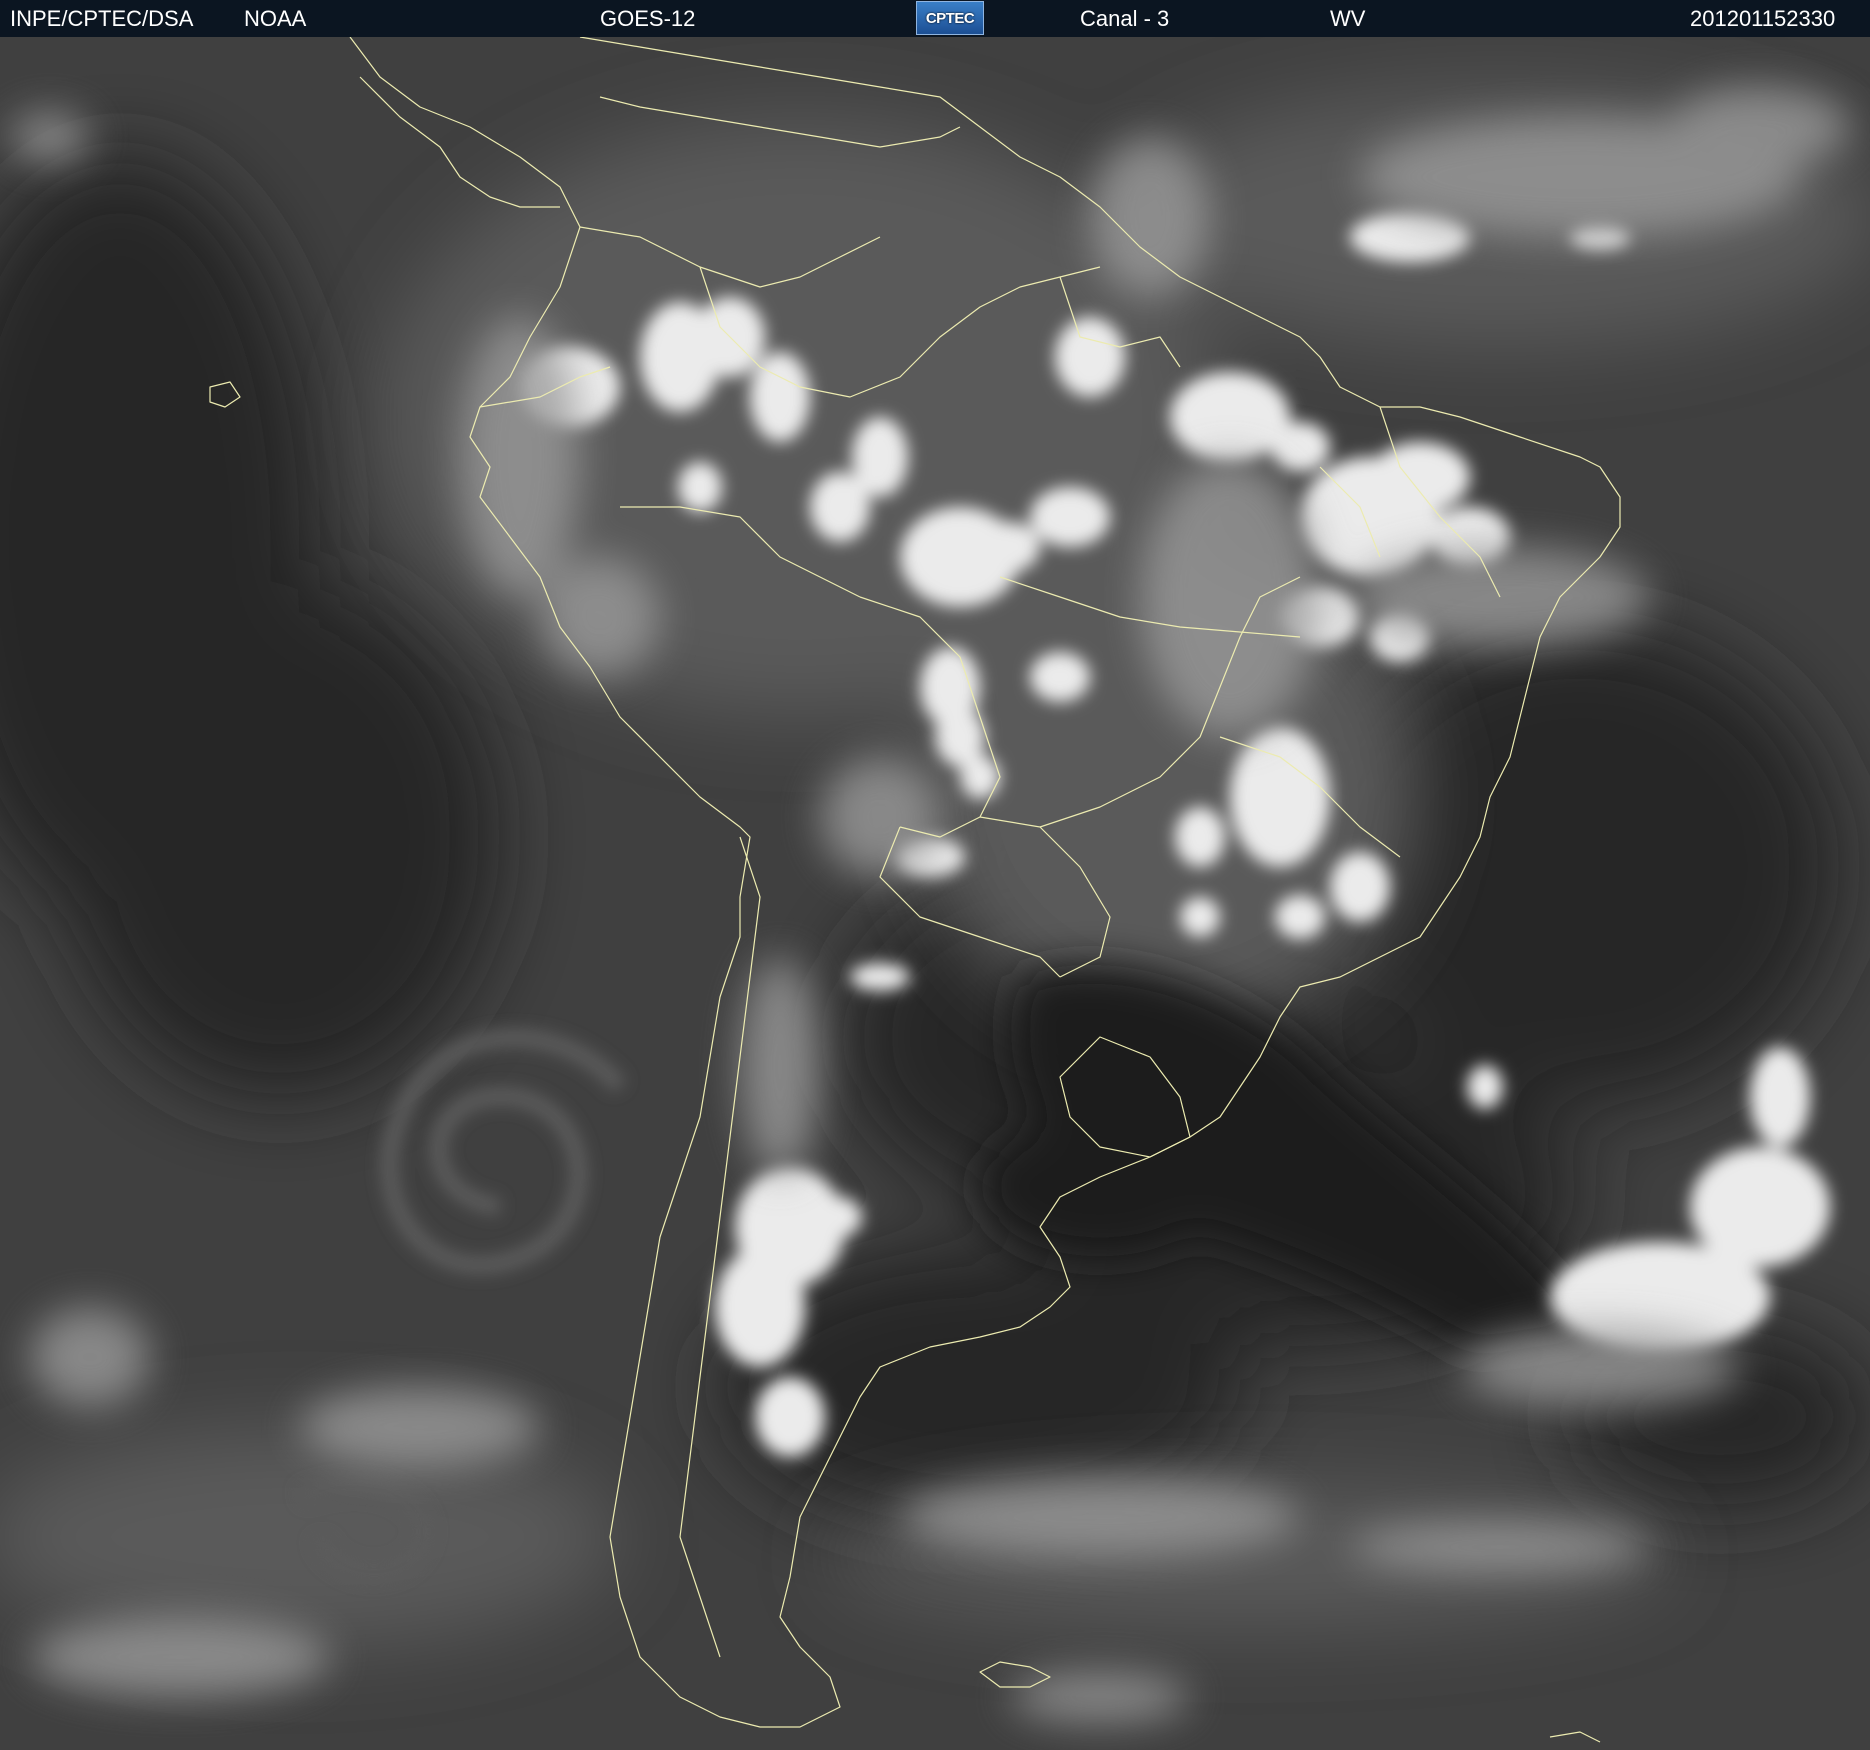 The height and width of the screenshot is (1750, 1870). Describe the element at coordinates (275, 18) in the screenshot. I see `source-label: NOAA` at that location.